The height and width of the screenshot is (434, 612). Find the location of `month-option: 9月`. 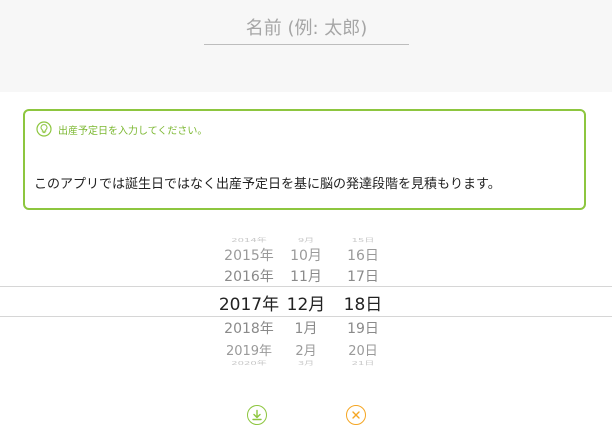

month-option: 9月 is located at coordinates (306, 239).